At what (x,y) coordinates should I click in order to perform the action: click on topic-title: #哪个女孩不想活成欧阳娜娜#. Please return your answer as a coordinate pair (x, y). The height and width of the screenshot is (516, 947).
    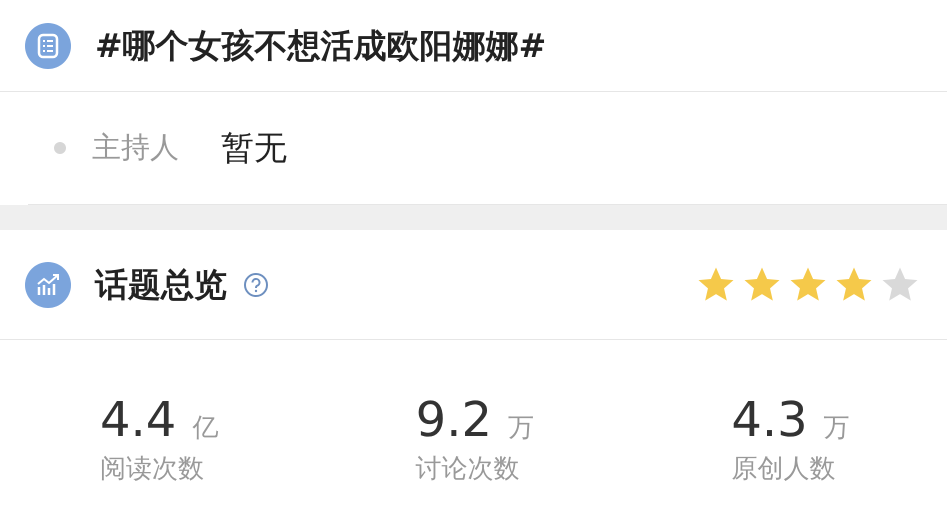
    Looking at the image, I should click on (320, 45).